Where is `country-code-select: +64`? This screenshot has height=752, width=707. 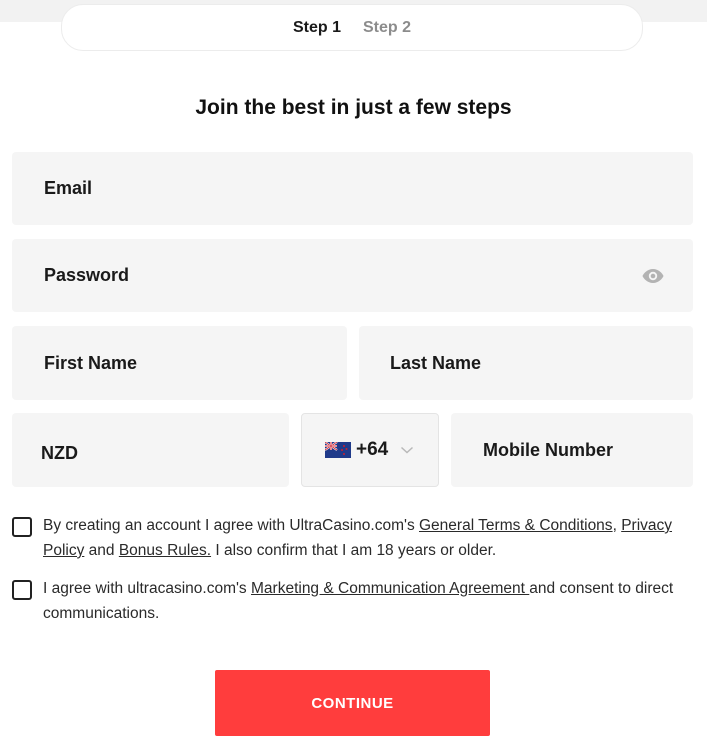
country-code-select: +64 is located at coordinates (370, 450).